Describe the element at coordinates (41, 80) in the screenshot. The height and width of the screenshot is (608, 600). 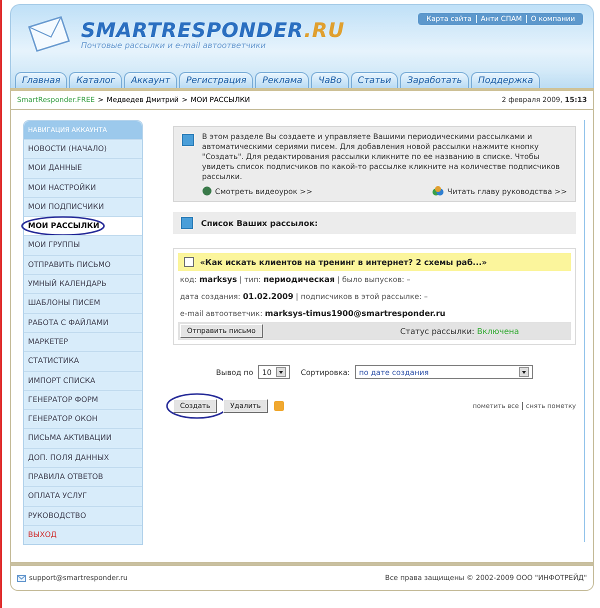
I see `nav-tab: Главная` at that location.